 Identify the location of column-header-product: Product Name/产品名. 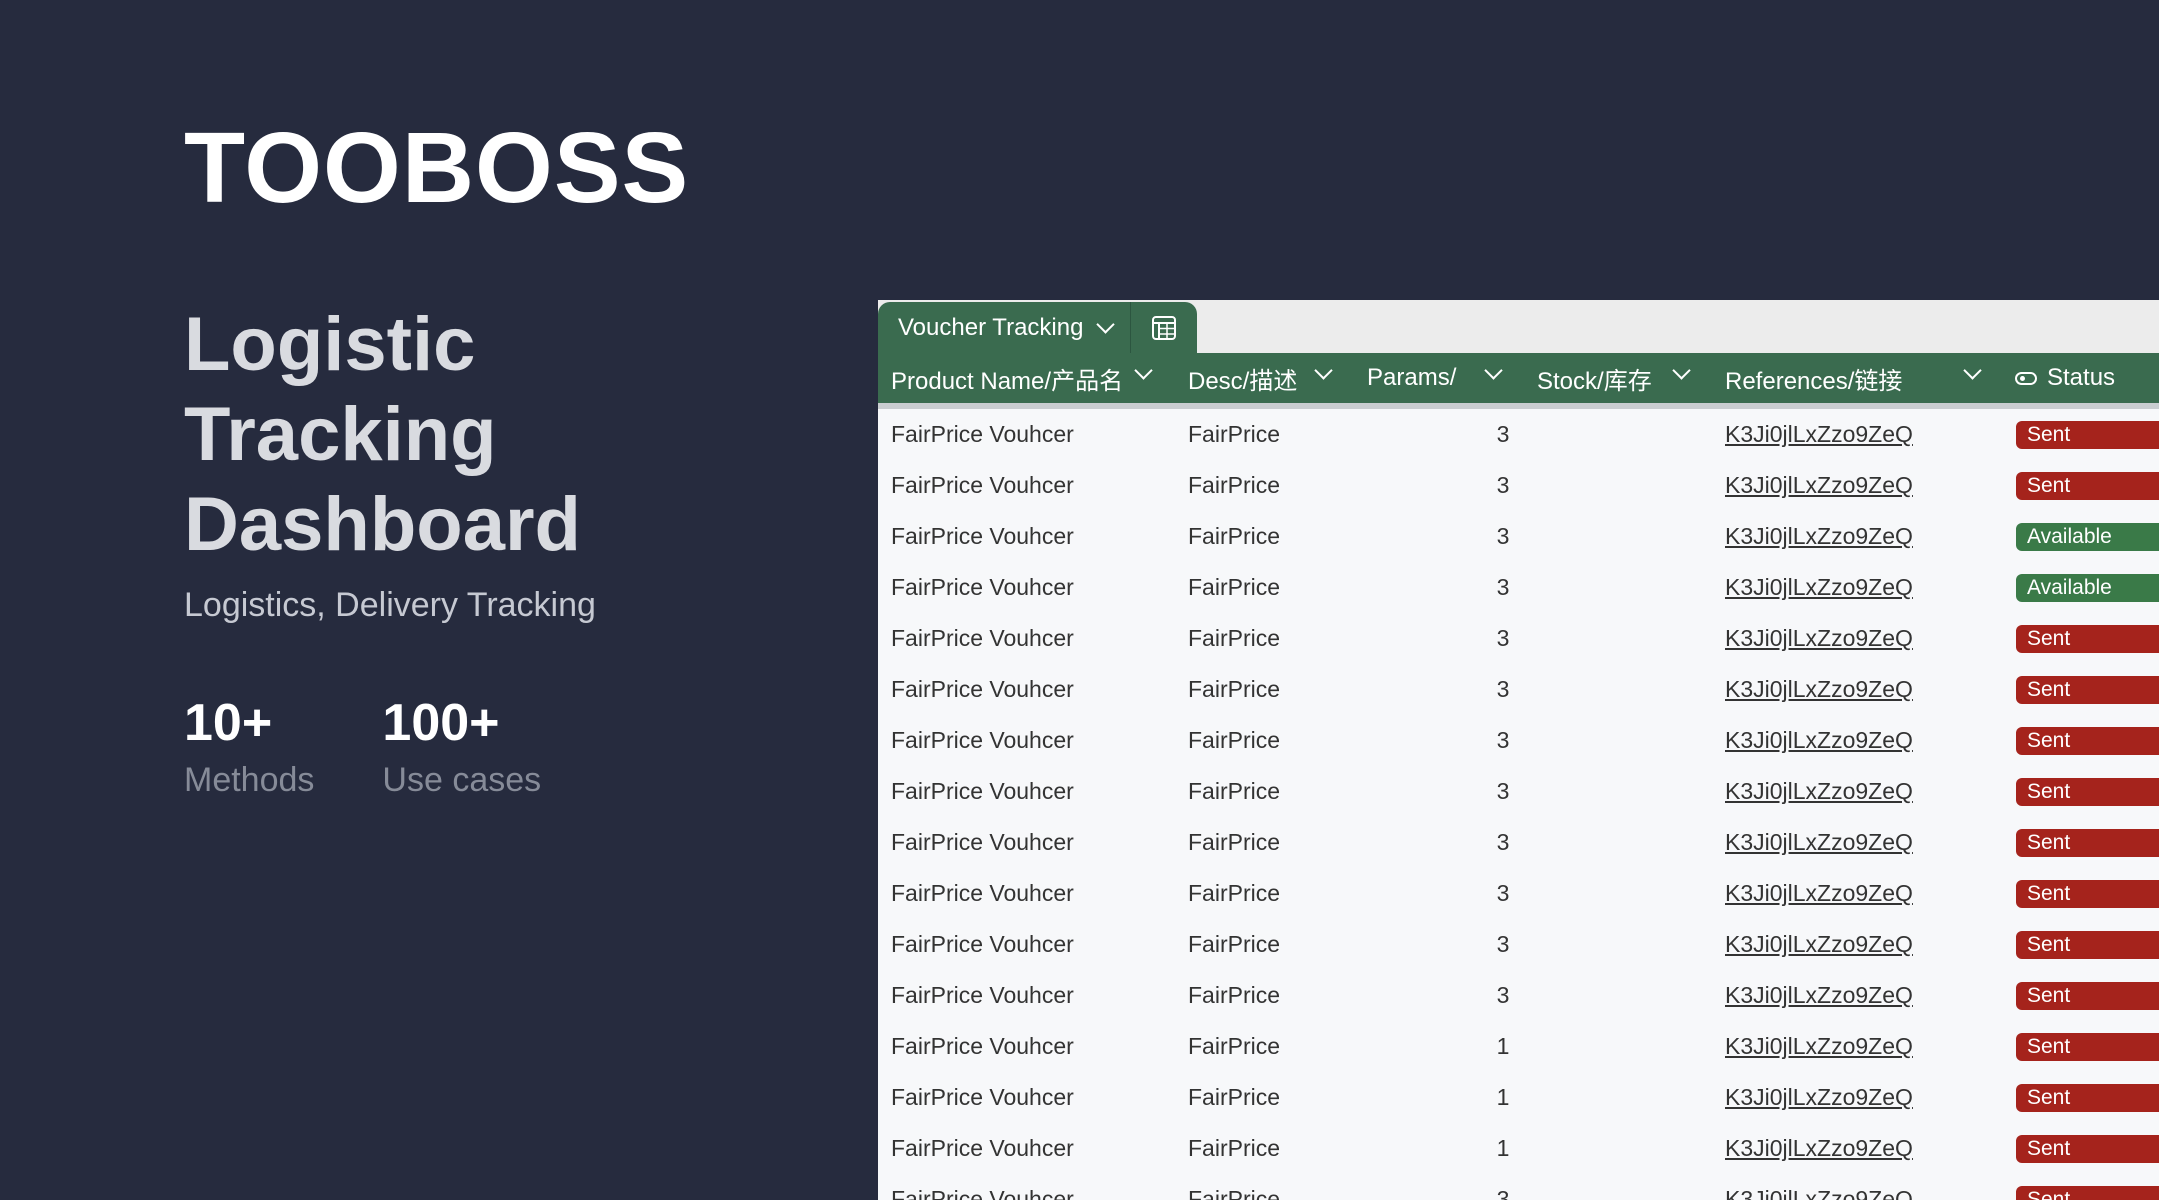
(1007, 378).